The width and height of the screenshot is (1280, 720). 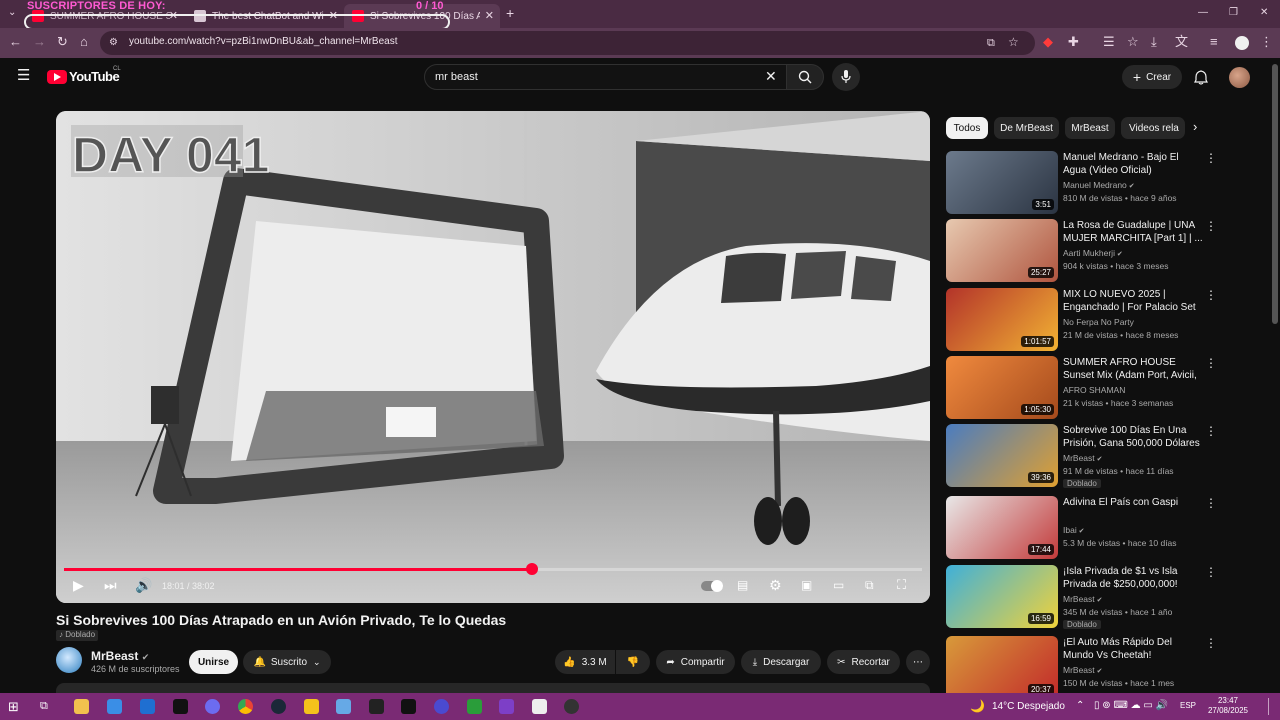 I want to click on back-icon: ←, so click(x=15, y=42).